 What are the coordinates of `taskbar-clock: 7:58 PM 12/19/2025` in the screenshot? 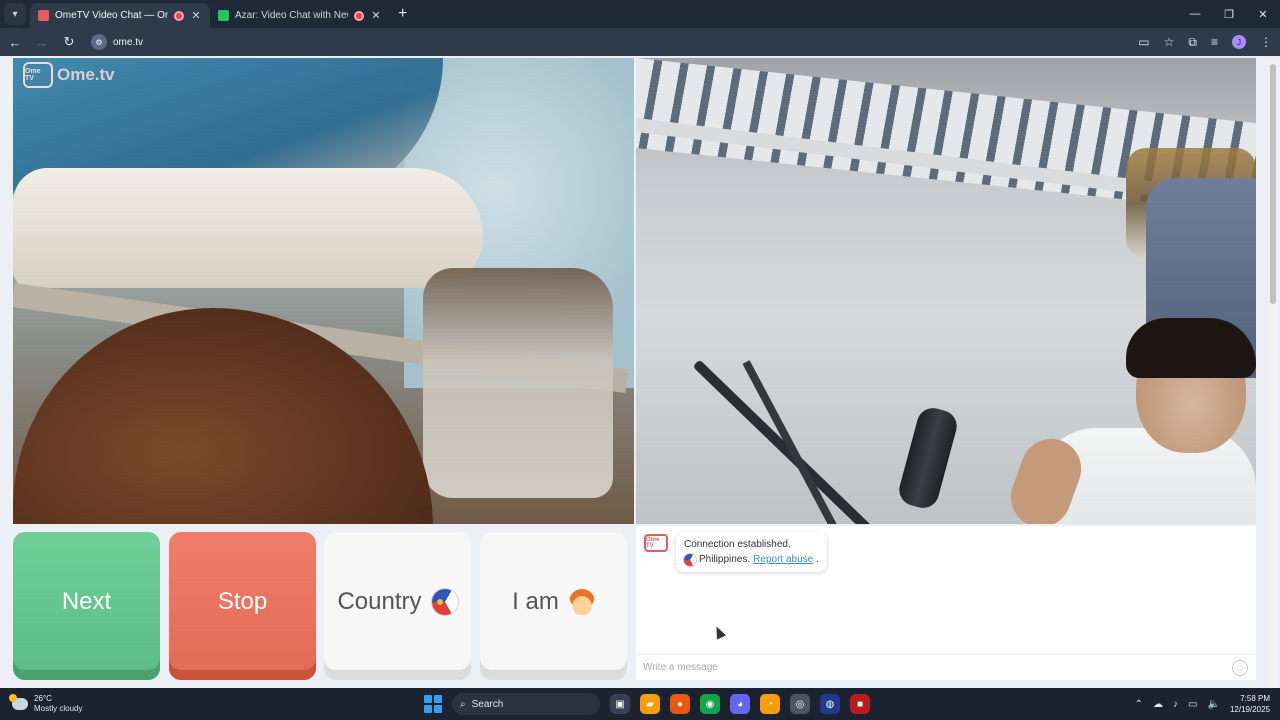 It's located at (1250, 704).